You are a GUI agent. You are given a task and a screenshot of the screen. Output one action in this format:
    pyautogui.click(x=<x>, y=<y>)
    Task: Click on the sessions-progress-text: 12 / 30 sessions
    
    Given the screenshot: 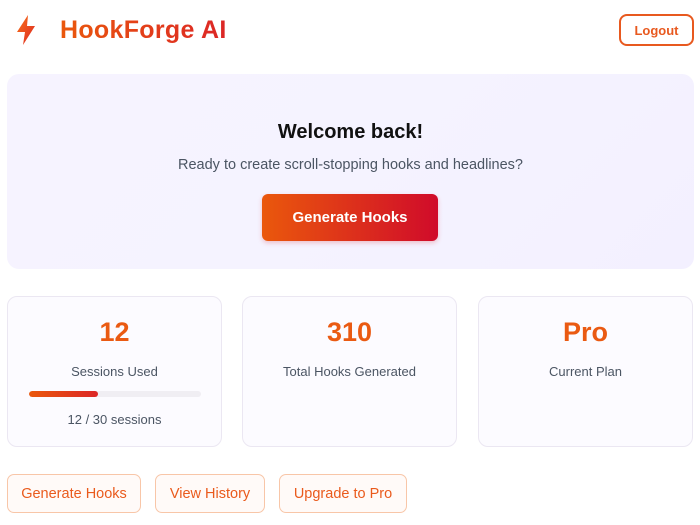 What is the action you would take?
    pyautogui.click(x=114, y=419)
    